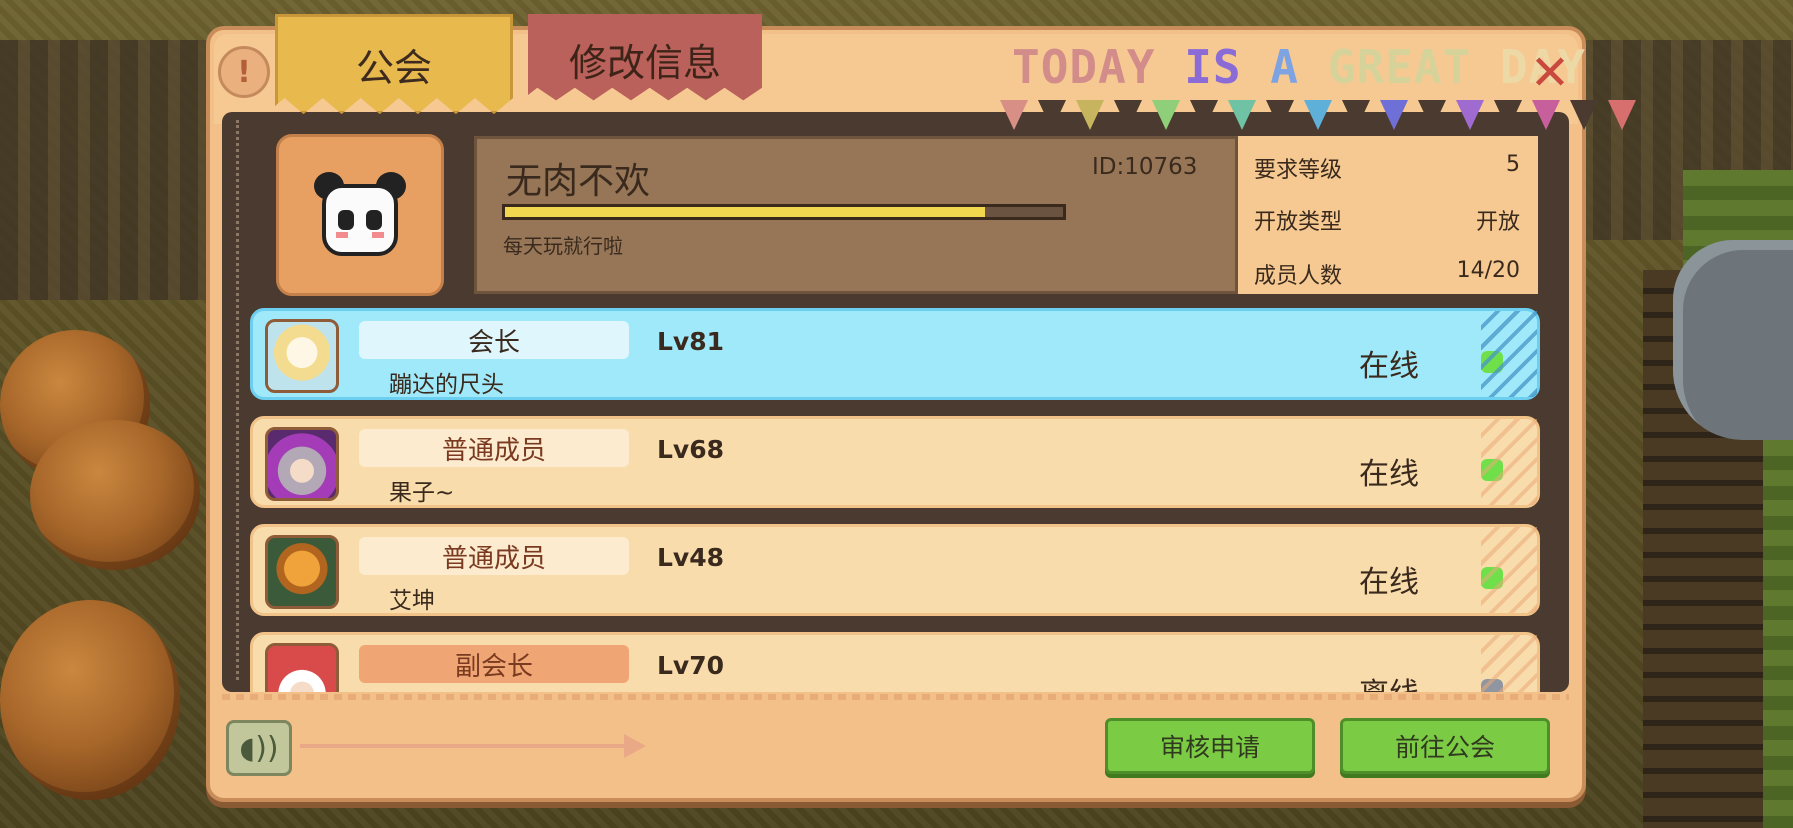  Describe the element at coordinates (494, 664) in the screenshot. I see `member-role-badge: 副会长` at that location.